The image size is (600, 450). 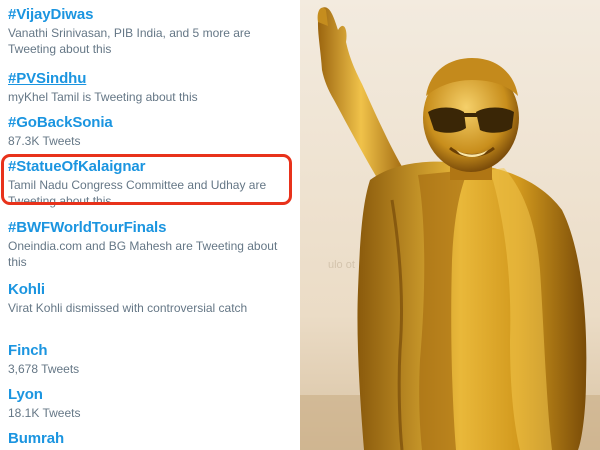 I want to click on trend-title: Finch, so click(x=153, y=351).